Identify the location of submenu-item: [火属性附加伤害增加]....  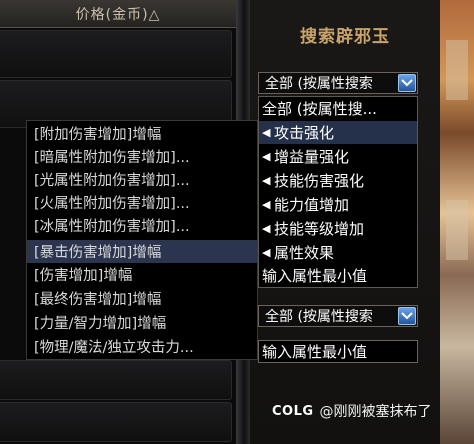
(142, 202).